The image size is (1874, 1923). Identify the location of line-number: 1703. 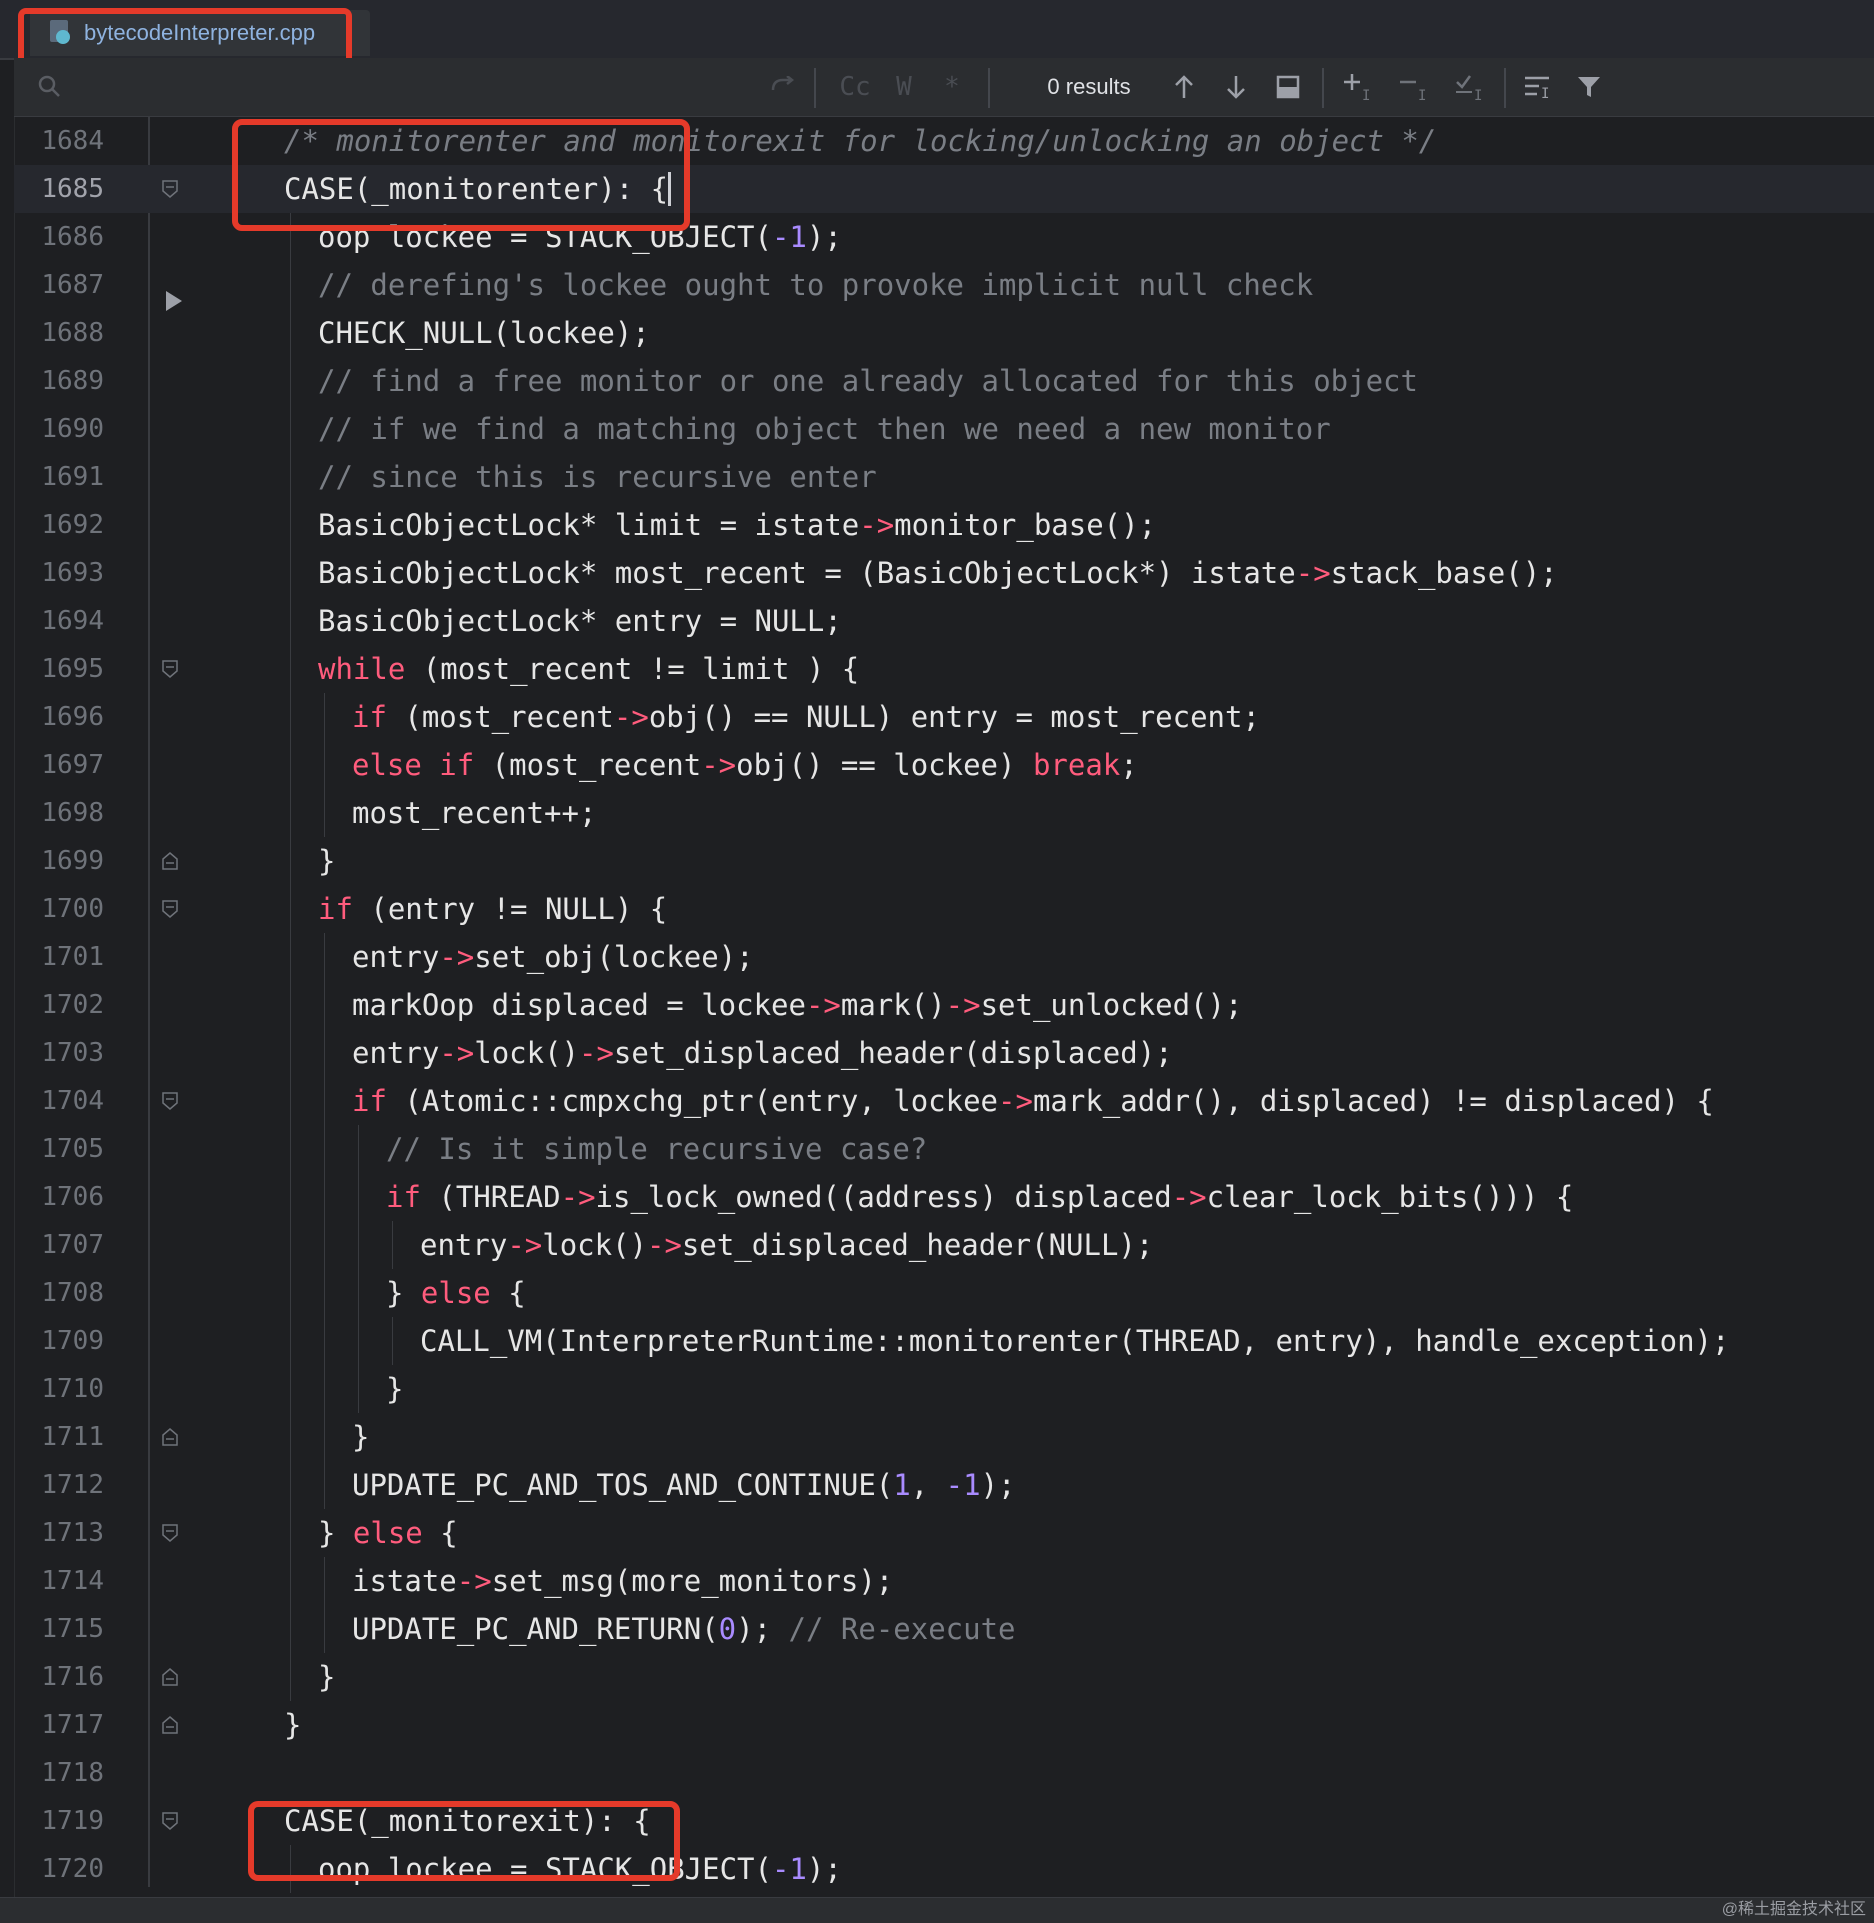
(64, 1053).